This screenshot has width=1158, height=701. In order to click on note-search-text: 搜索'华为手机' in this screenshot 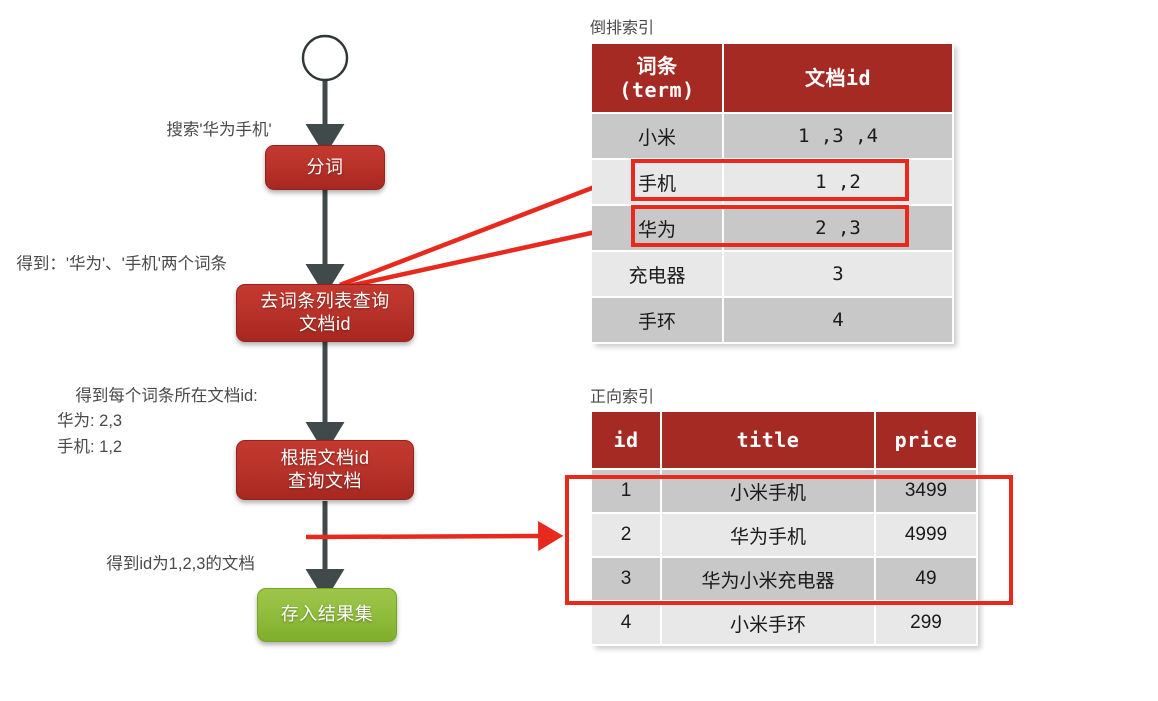, I will do `click(219, 129)`.